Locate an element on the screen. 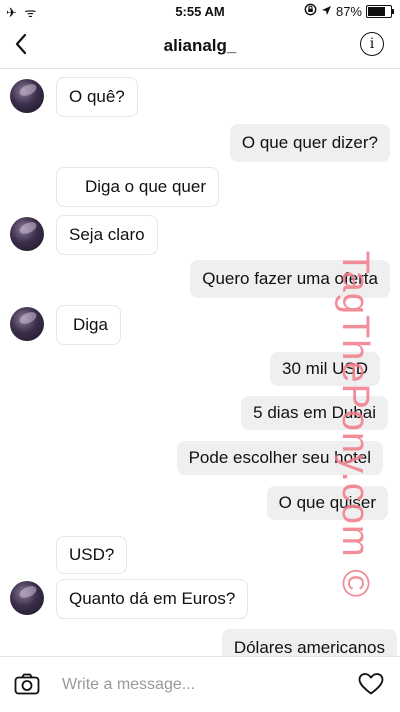  message-text: Dólares americanos is located at coordinates (309, 647).